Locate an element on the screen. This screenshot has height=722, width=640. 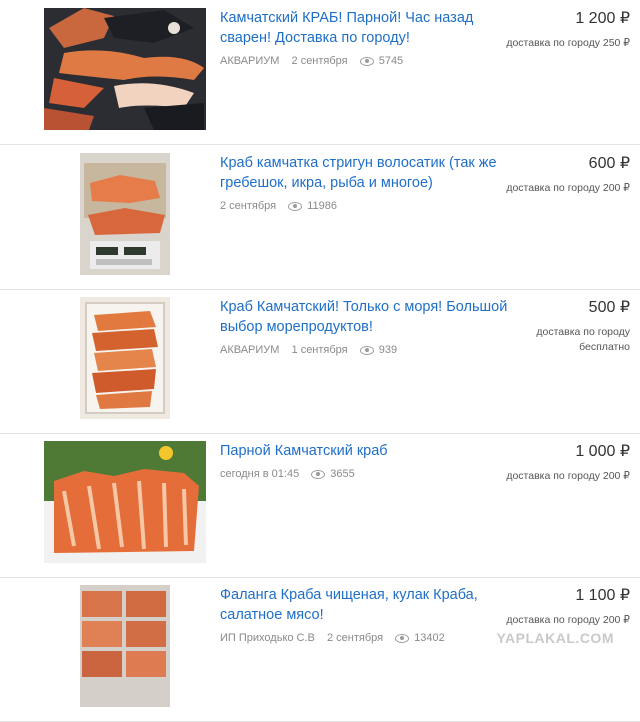
crab-legs-on-grass-photo is located at coordinates (125, 502).